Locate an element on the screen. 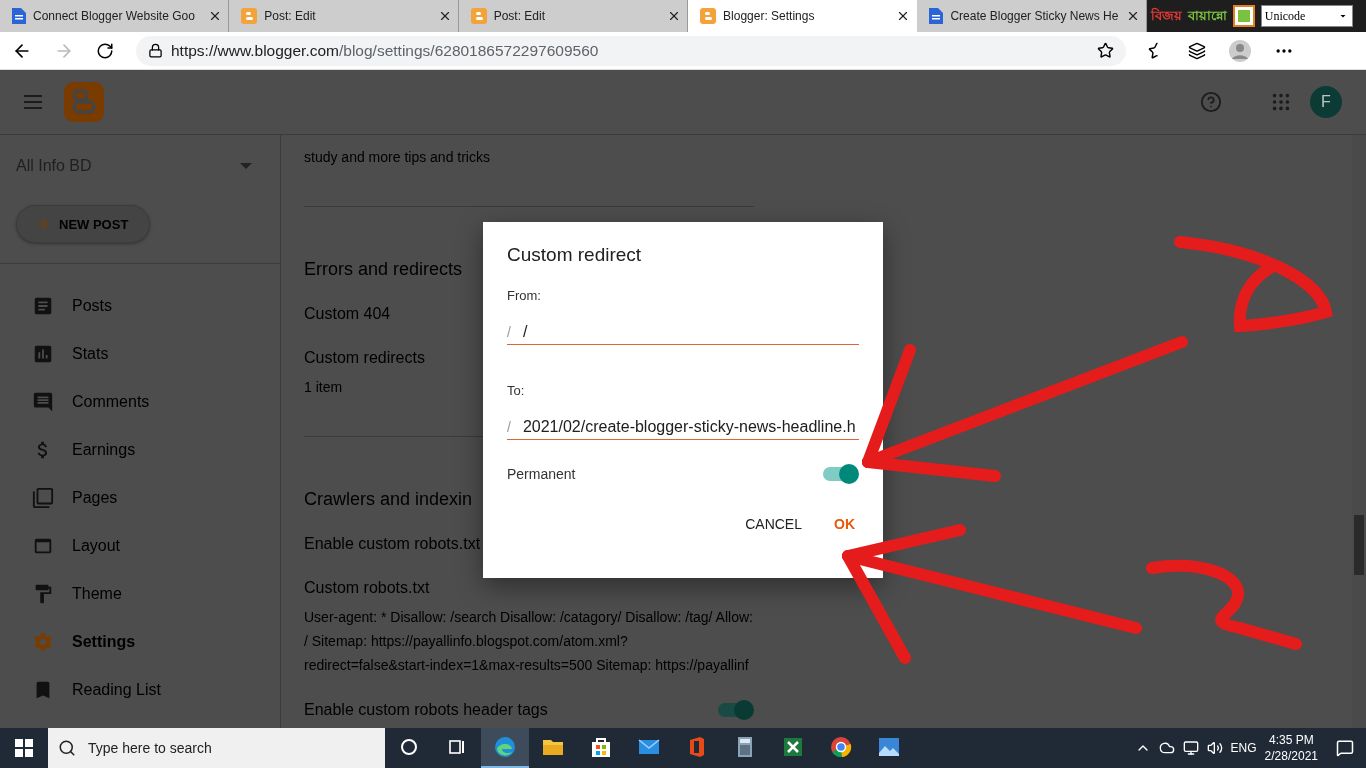 The height and width of the screenshot is (768, 1366). url-host: https://www.blogger.com is located at coordinates (255, 50).